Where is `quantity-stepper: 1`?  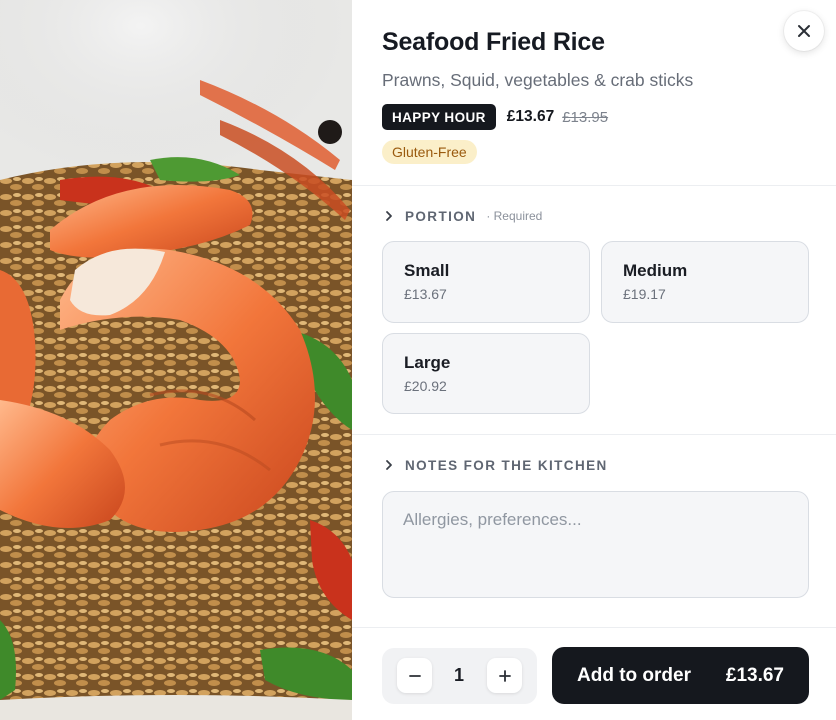
quantity-stepper: 1 is located at coordinates (459, 676).